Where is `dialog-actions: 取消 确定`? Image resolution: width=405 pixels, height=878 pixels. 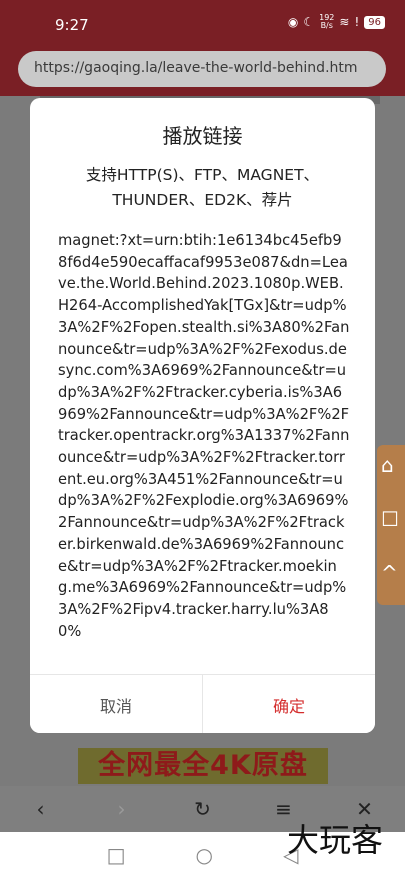
dialog-actions: 取消 确定 is located at coordinates (202, 703).